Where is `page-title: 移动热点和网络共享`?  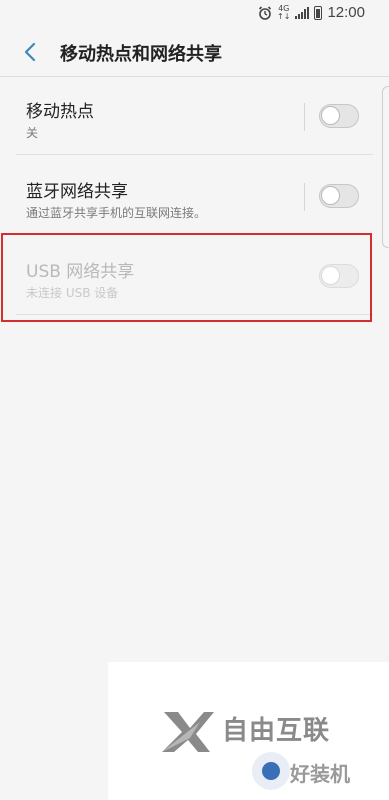
page-title: 移动热点和网络共享 is located at coordinates (141, 54).